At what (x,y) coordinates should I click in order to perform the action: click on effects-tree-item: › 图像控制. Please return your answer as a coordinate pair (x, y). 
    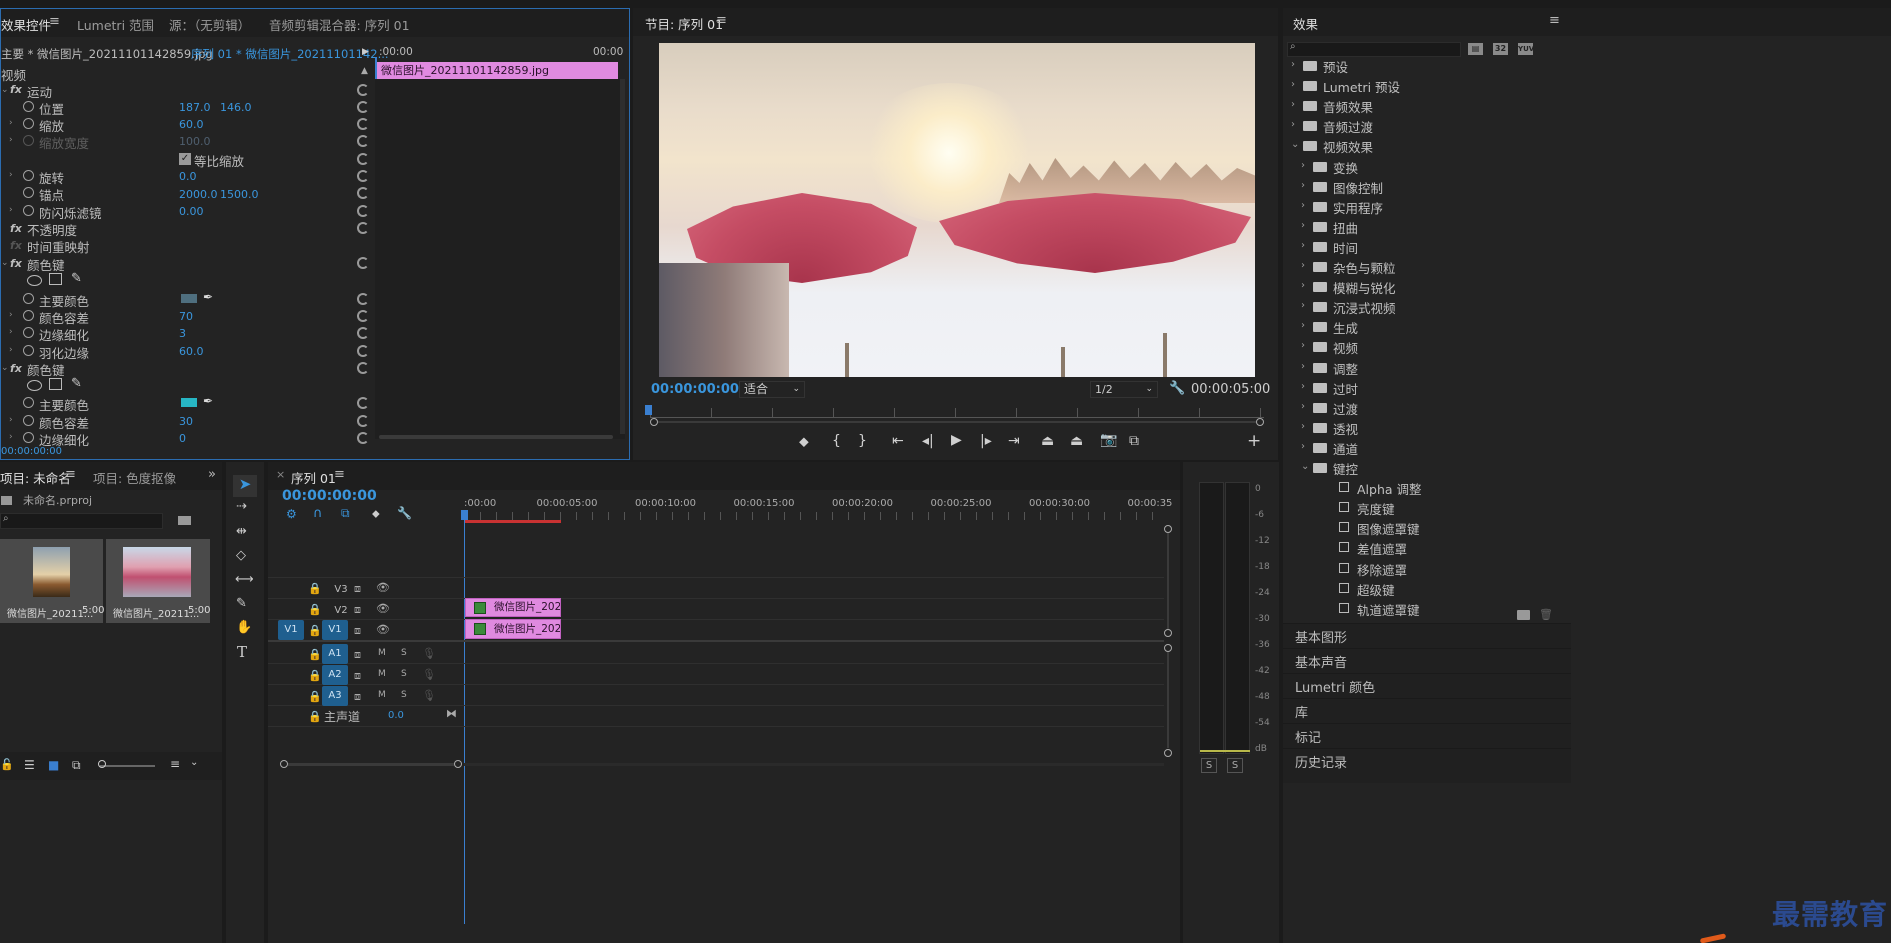
    Looking at the image, I should click on (1425, 187).